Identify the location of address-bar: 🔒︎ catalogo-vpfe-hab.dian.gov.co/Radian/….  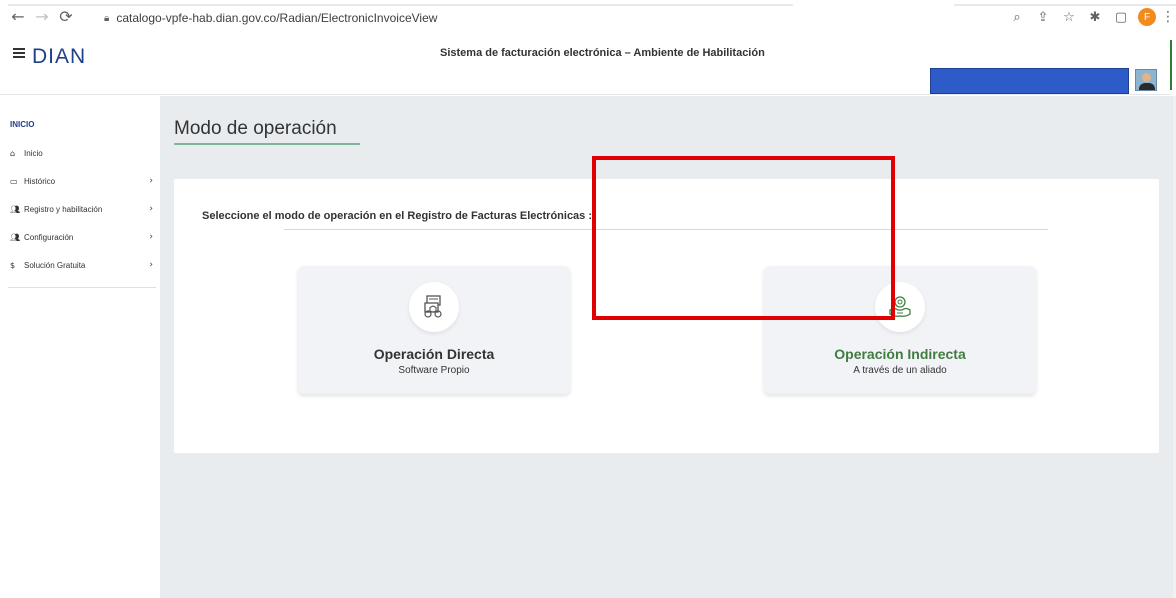
(270, 18).